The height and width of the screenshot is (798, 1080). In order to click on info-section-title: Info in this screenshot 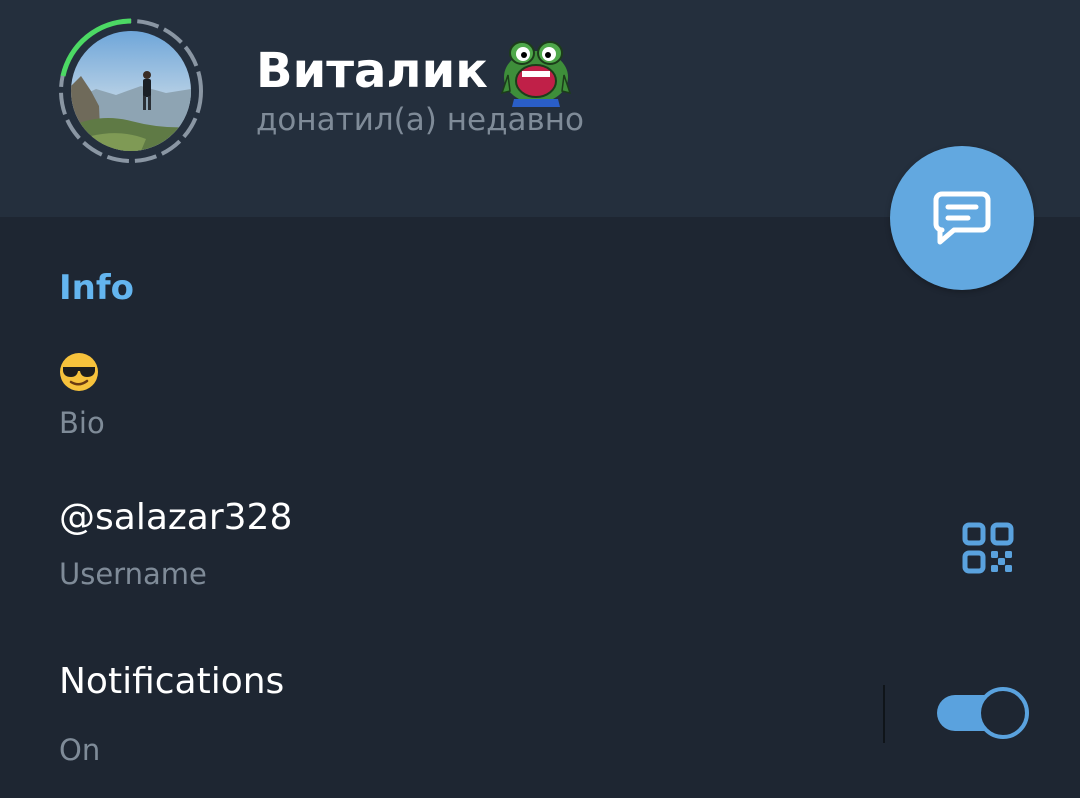, I will do `click(97, 288)`.